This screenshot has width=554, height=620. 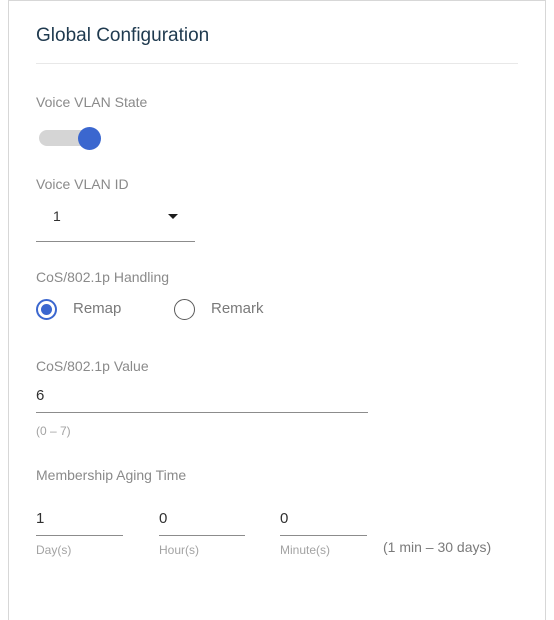 I want to click on voice-vlan-state-toggle, so click(x=71, y=138).